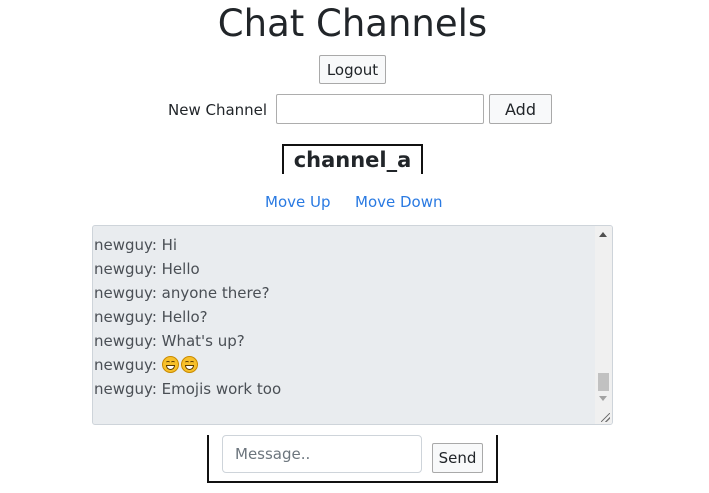 The width and height of the screenshot is (709, 493). I want to click on chat-message: newguy:, so click(344, 365).